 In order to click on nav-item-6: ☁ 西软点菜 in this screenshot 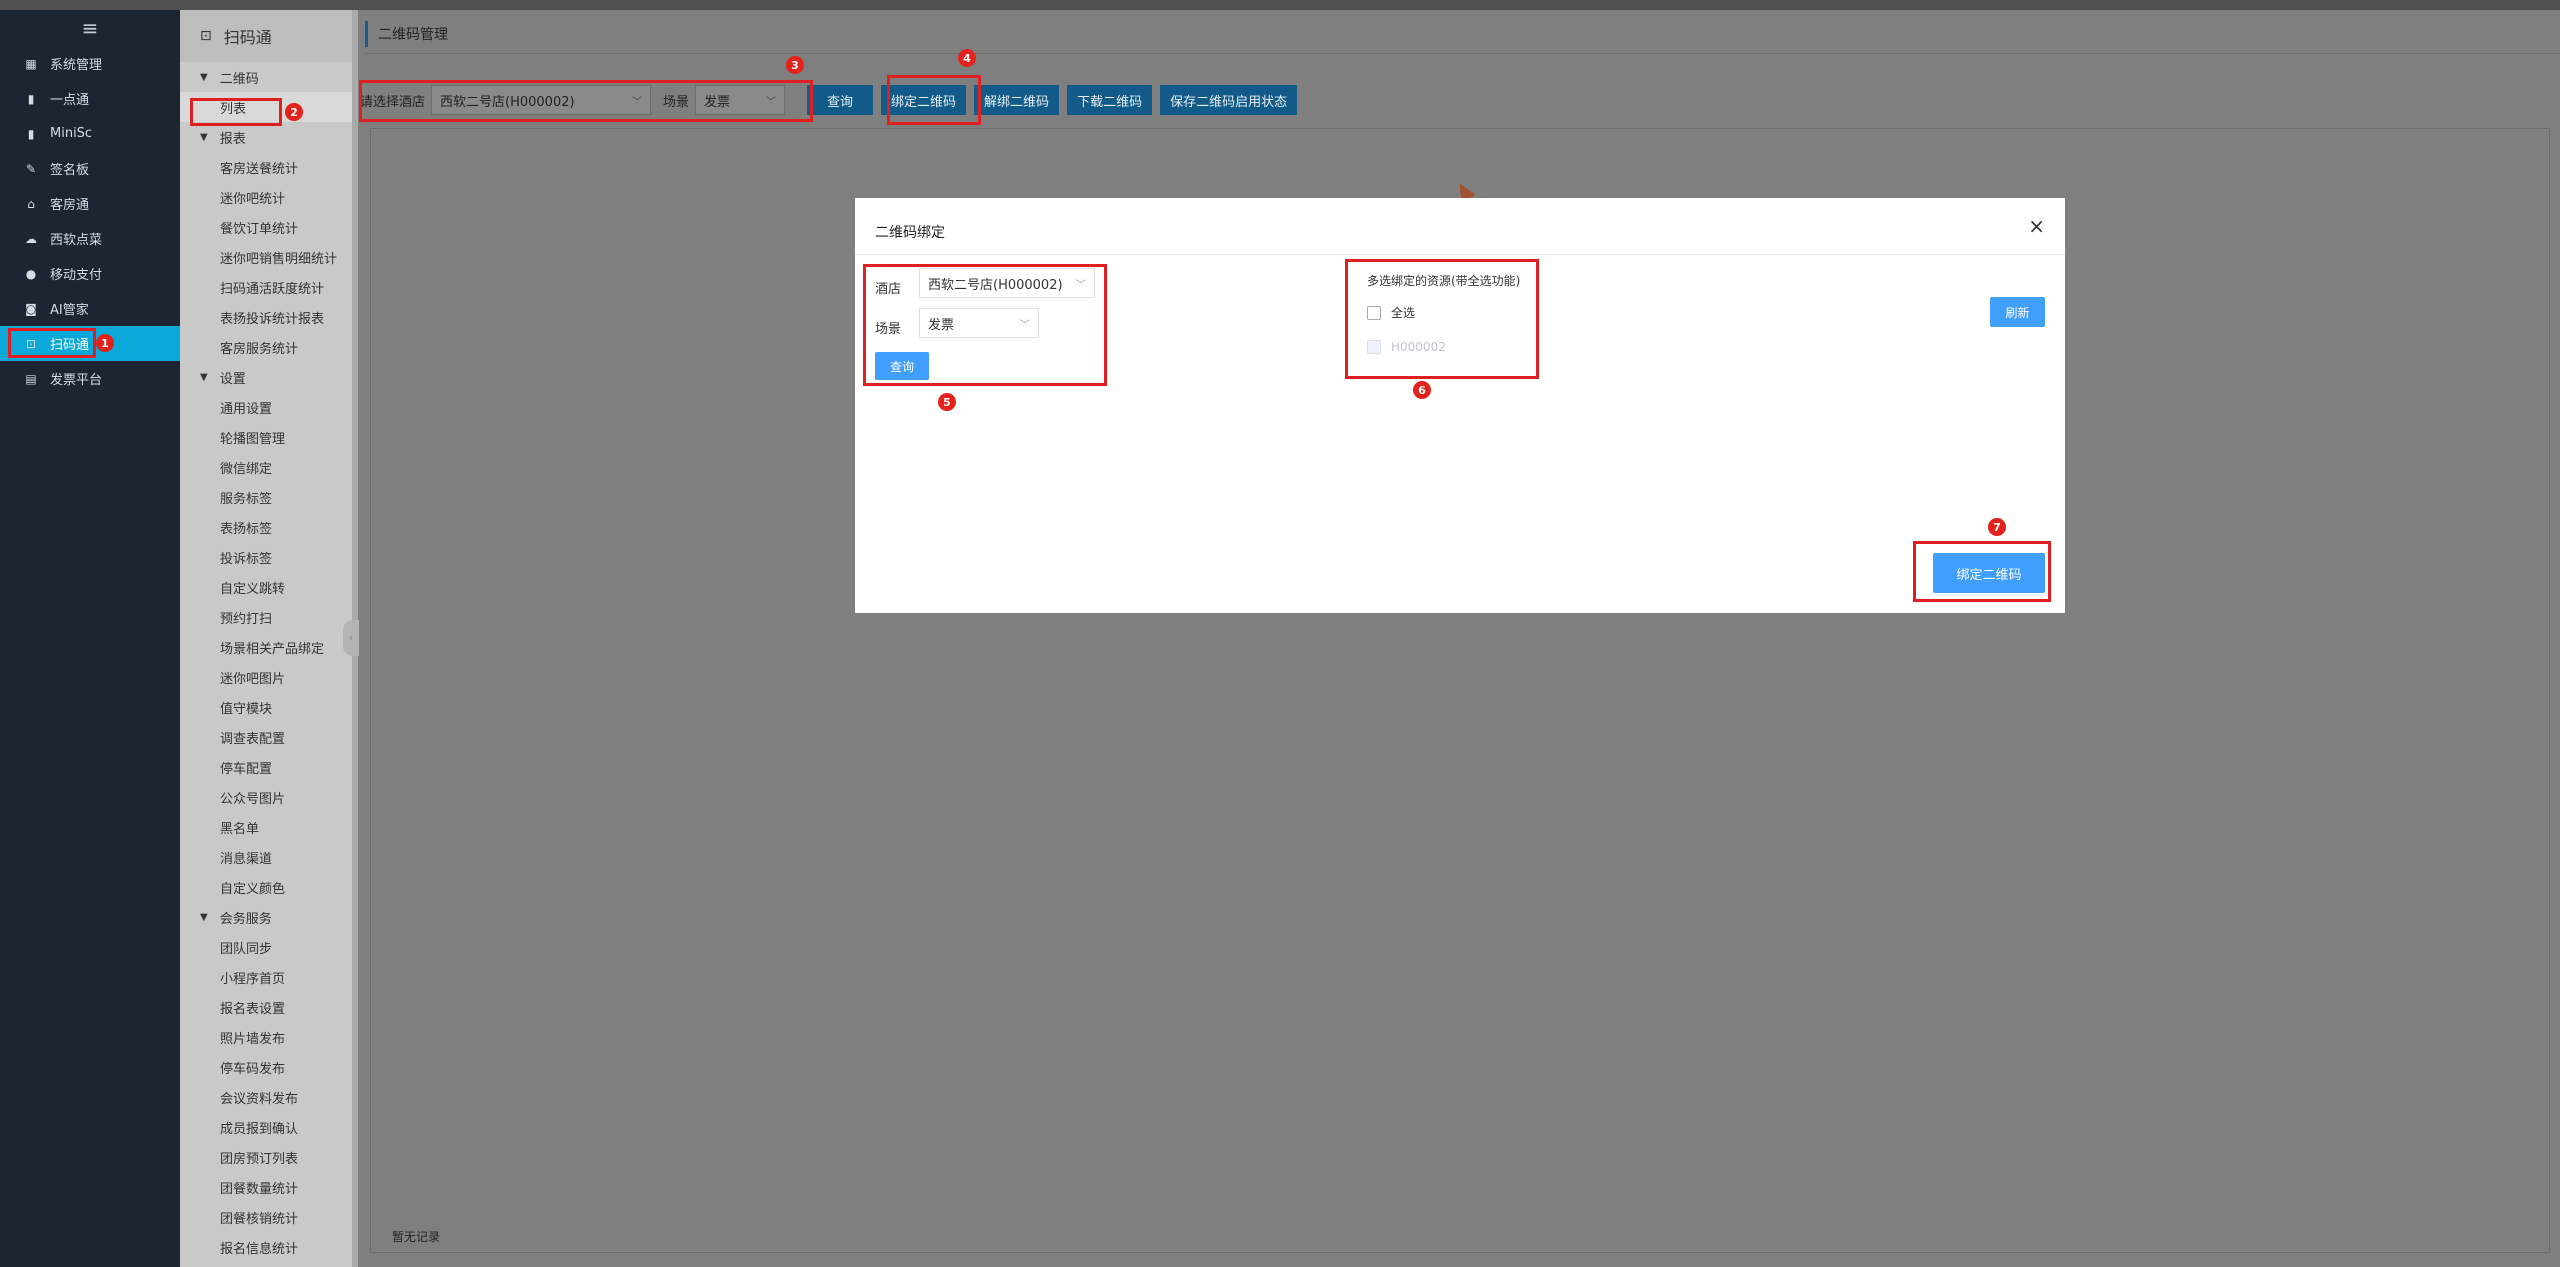, I will do `click(90, 238)`.